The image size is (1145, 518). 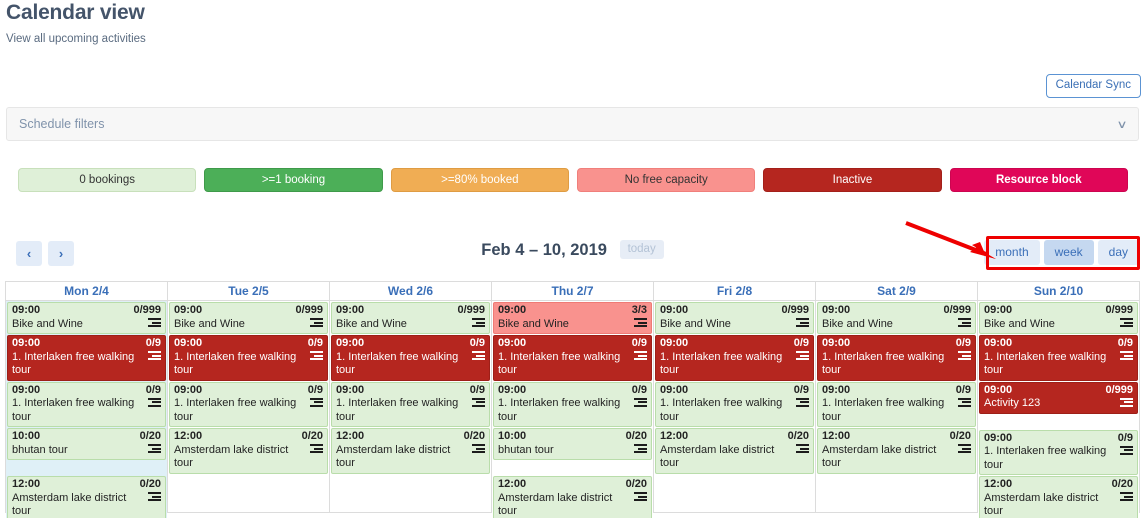 What do you see at coordinates (572, 318) in the screenshot?
I see `calendar-event: 09:00 3/3 Bike and Wine` at bounding box center [572, 318].